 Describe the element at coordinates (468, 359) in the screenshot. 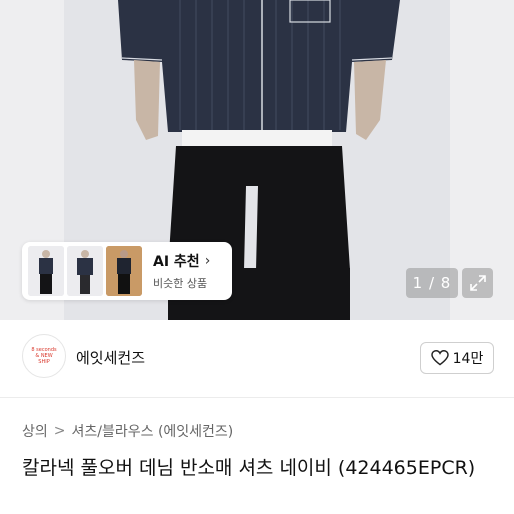

I see `like-count: 14만` at that location.